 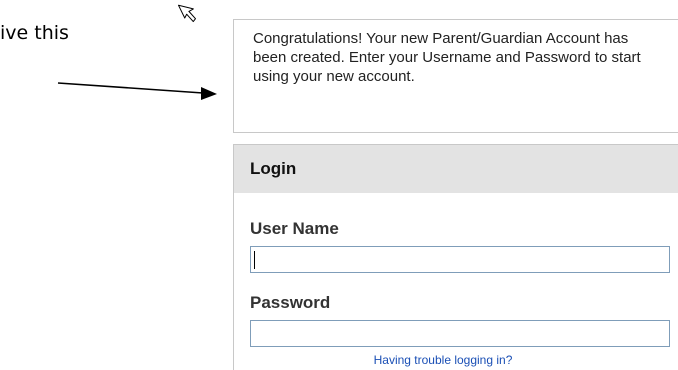 I want to click on login-header: Login, so click(x=456, y=169).